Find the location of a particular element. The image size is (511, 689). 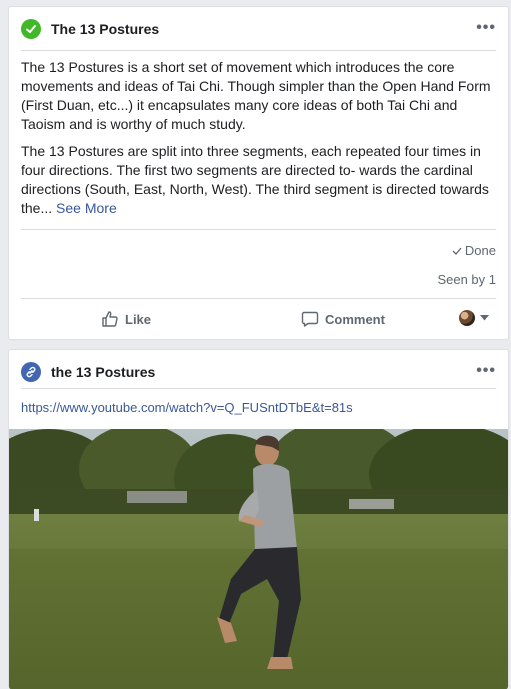

post-actions: Like Comment is located at coordinates (258, 320).